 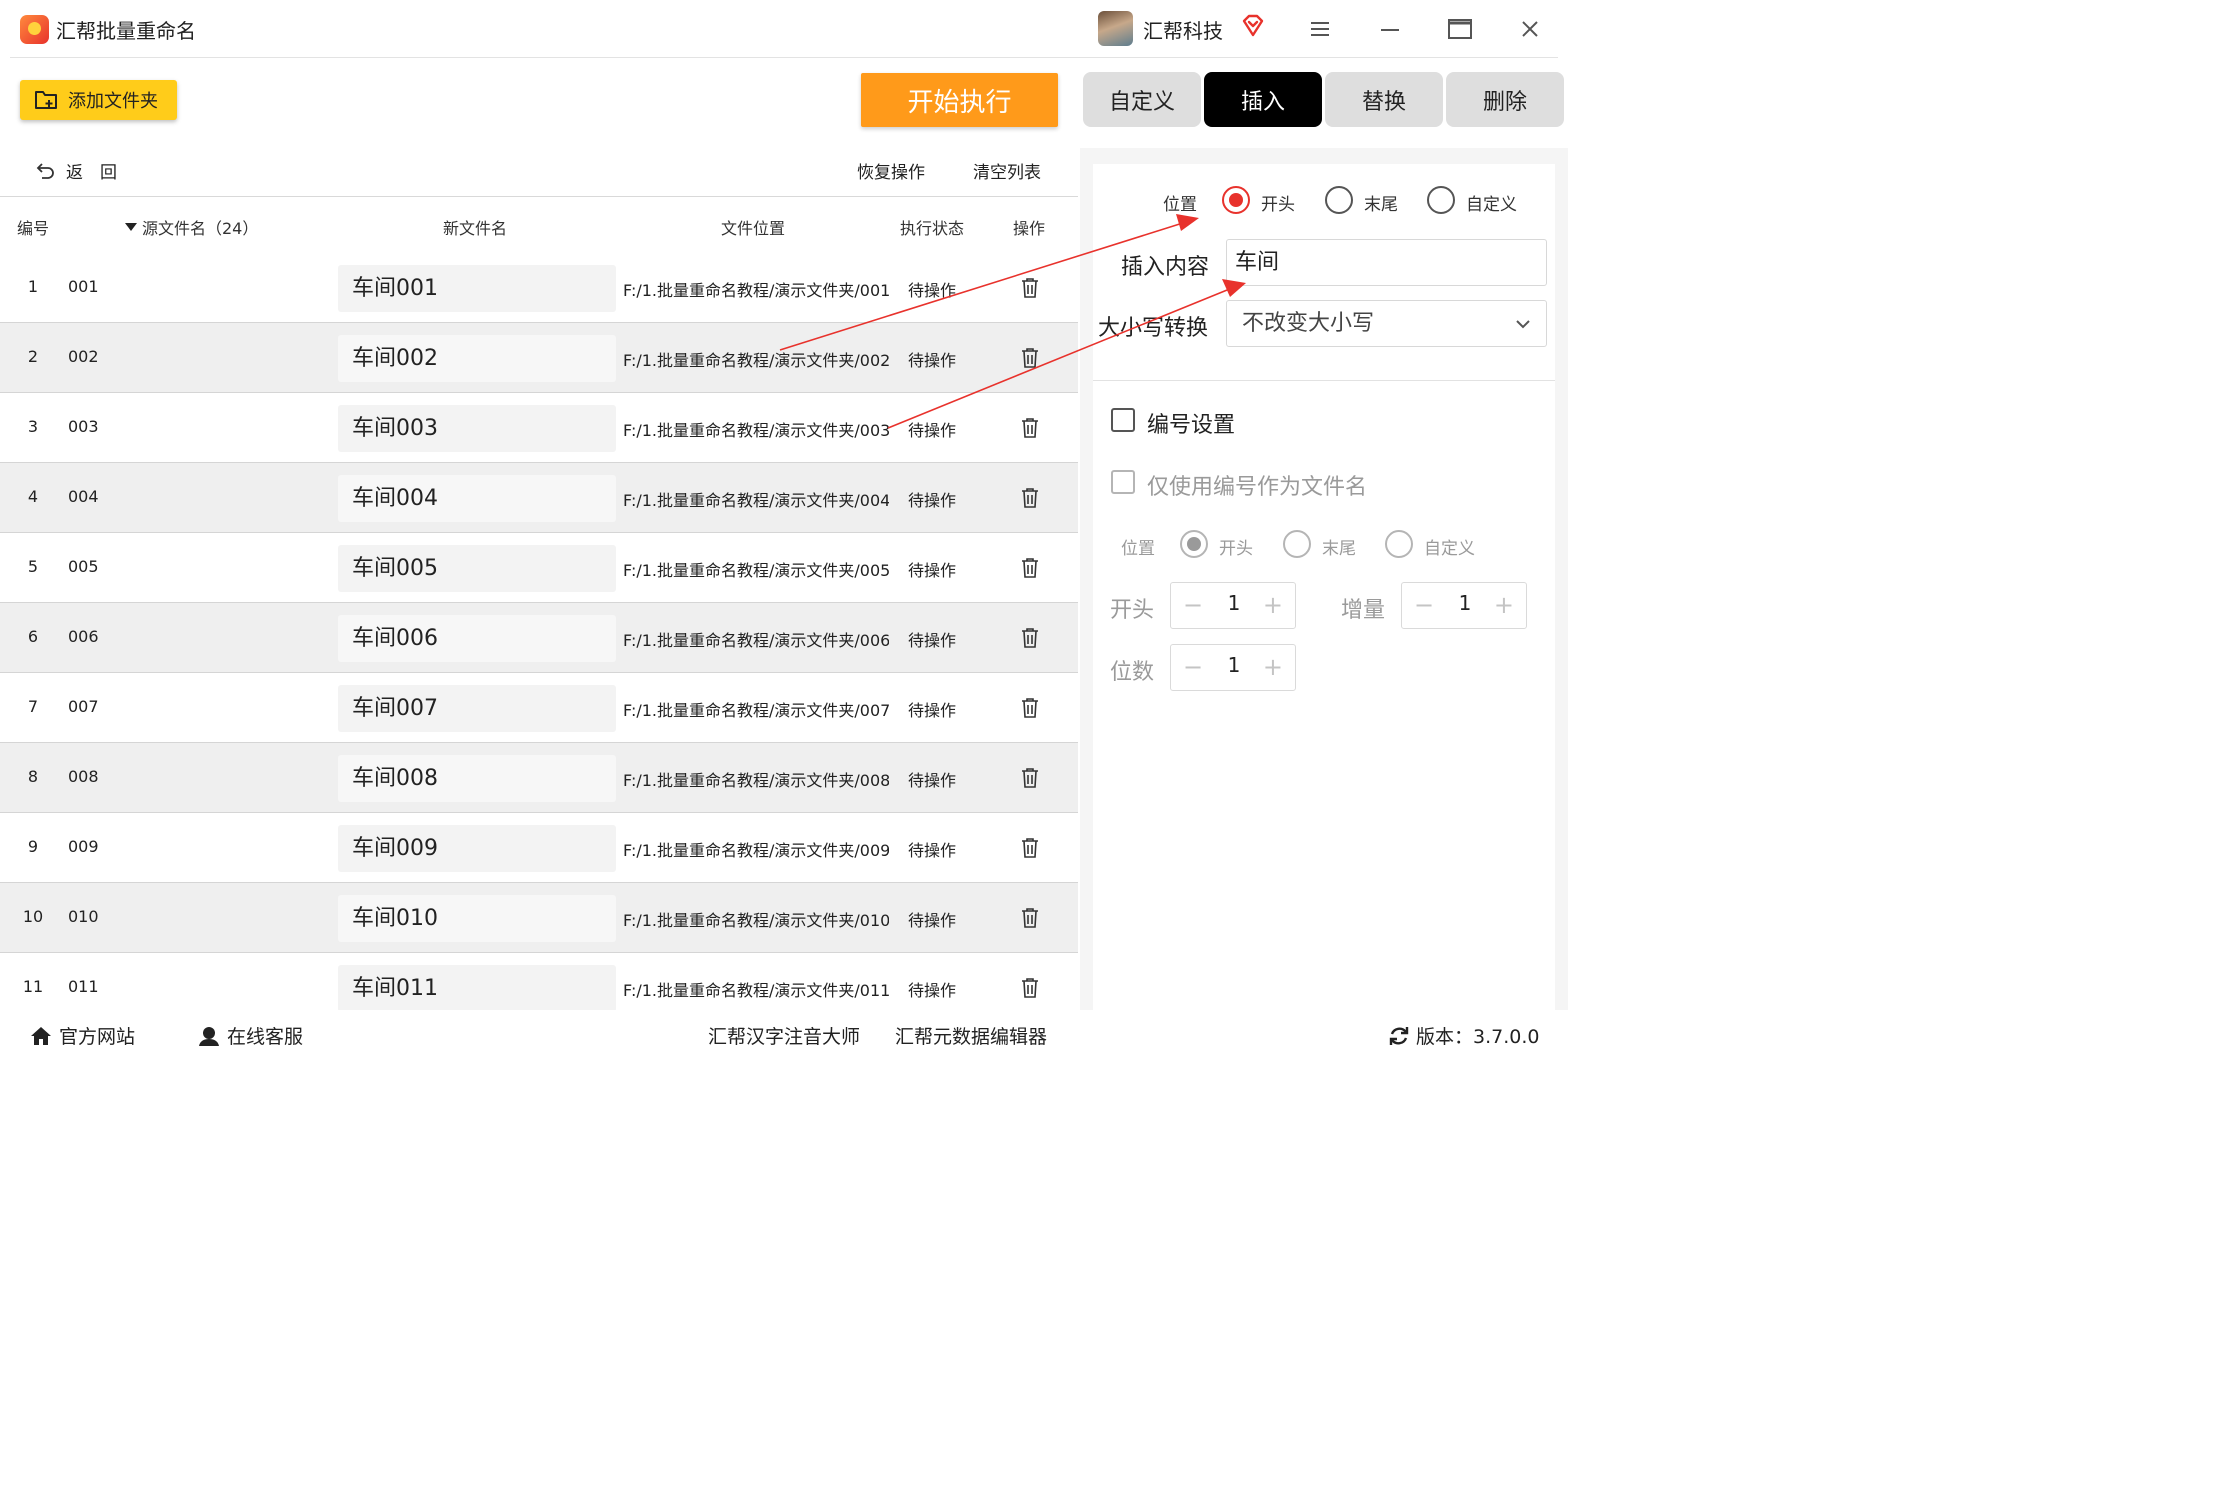 I want to click on minimize-icon, so click(x=1390, y=29).